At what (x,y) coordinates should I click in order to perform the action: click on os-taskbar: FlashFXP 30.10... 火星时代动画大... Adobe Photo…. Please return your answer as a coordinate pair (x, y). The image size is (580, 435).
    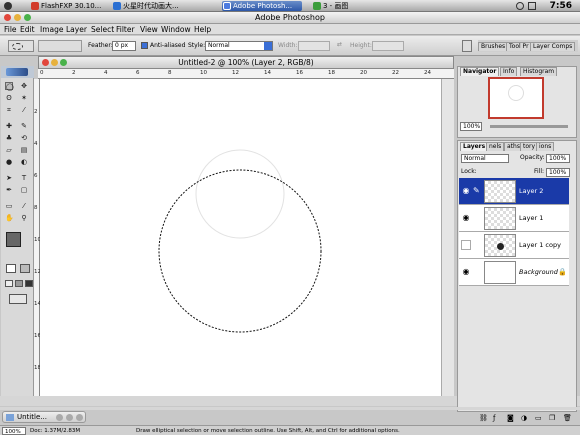
    Looking at the image, I should click on (290, 6).